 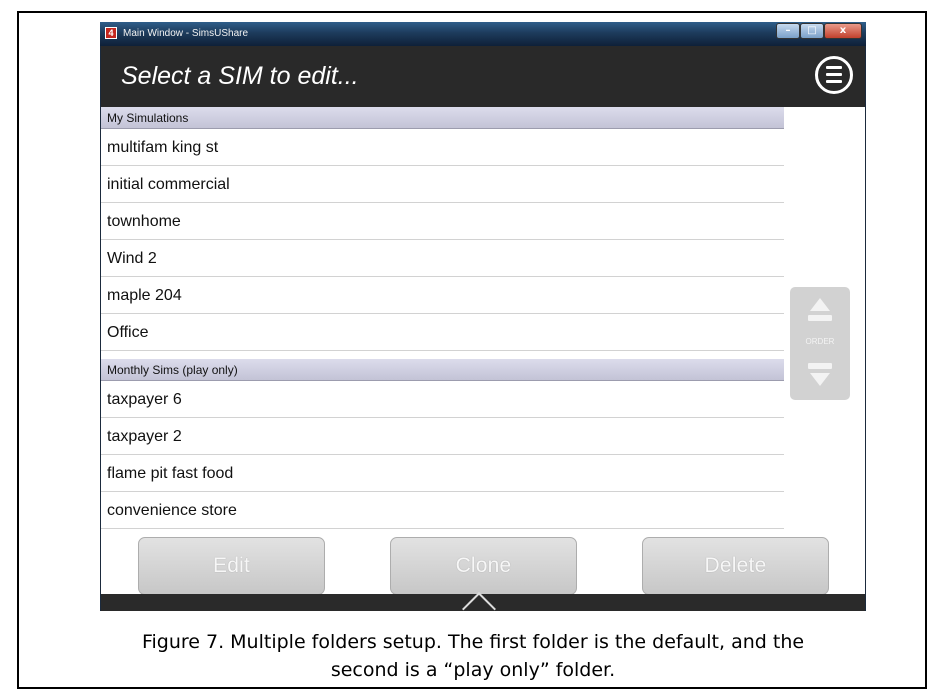 What do you see at coordinates (820, 366) in the screenshot?
I see `order-down-bar` at bounding box center [820, 366].